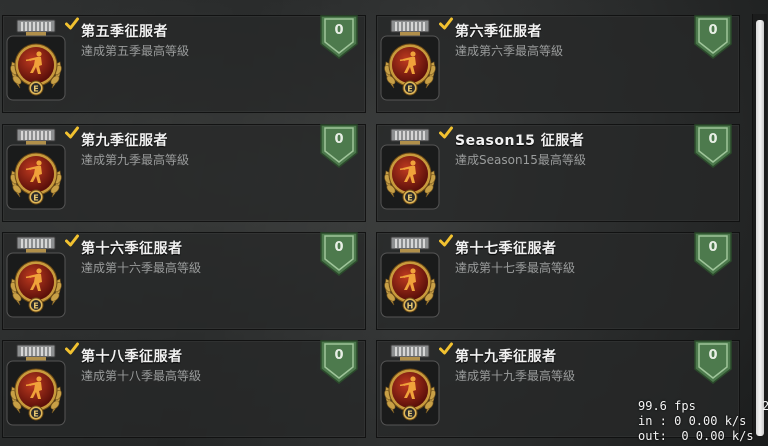 The height and width of the screenshot is (446, 768). I want to click on achievement-title: 第十八季征服者, so click(132, 357).